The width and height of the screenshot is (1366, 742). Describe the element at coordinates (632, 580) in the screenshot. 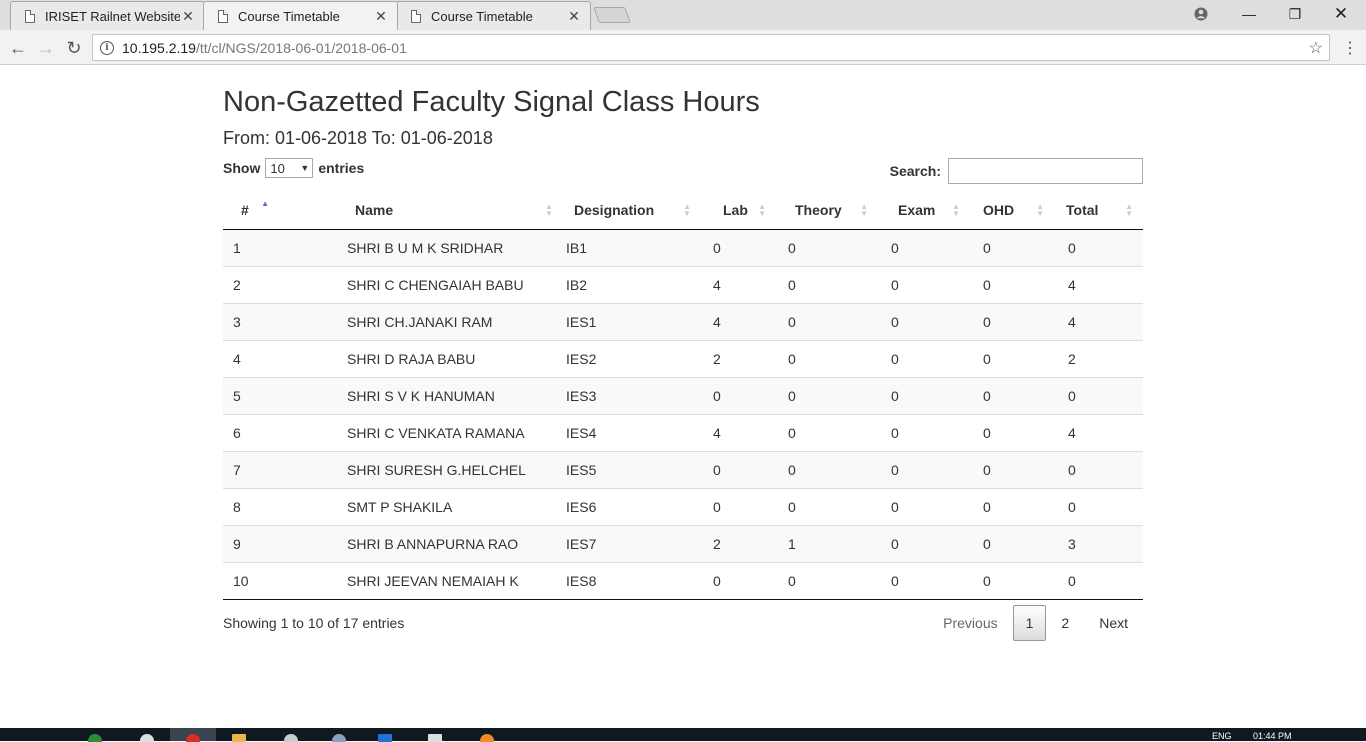

I see `table-cell-designation: IES8` at that location.